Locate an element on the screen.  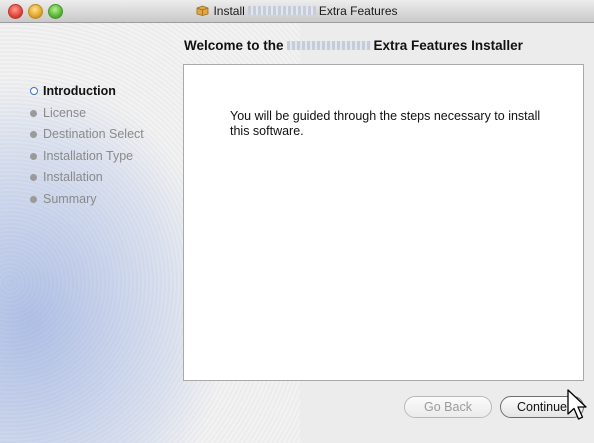
redacted-product-name-heading is located at coordinates (328, 45).